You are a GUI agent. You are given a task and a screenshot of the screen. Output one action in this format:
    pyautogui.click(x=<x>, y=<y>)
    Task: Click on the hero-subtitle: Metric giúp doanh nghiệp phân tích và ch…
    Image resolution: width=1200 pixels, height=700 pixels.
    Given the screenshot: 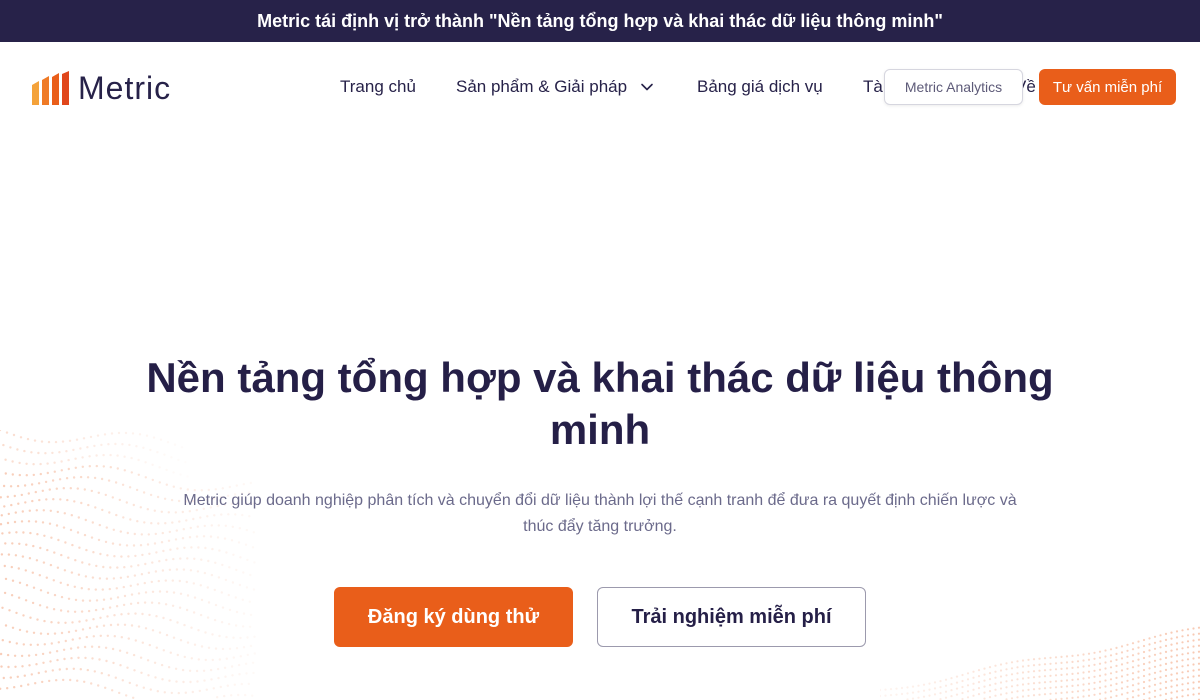 What is the action you would take?
    pyautogui.click(x=600, y=513)
    